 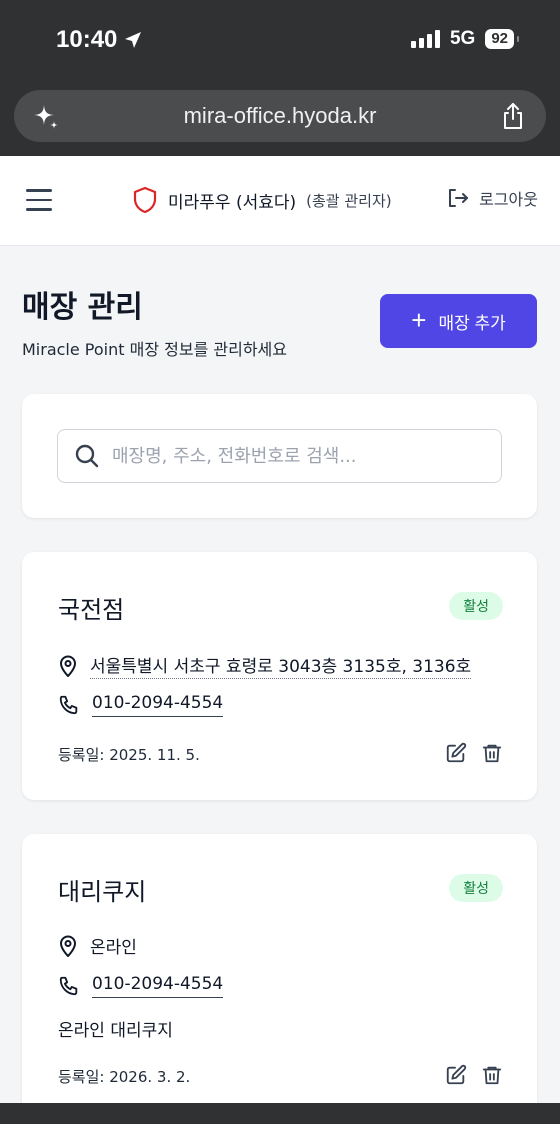 I want to click on status-time: 10:40, so click(x=99, y=40).